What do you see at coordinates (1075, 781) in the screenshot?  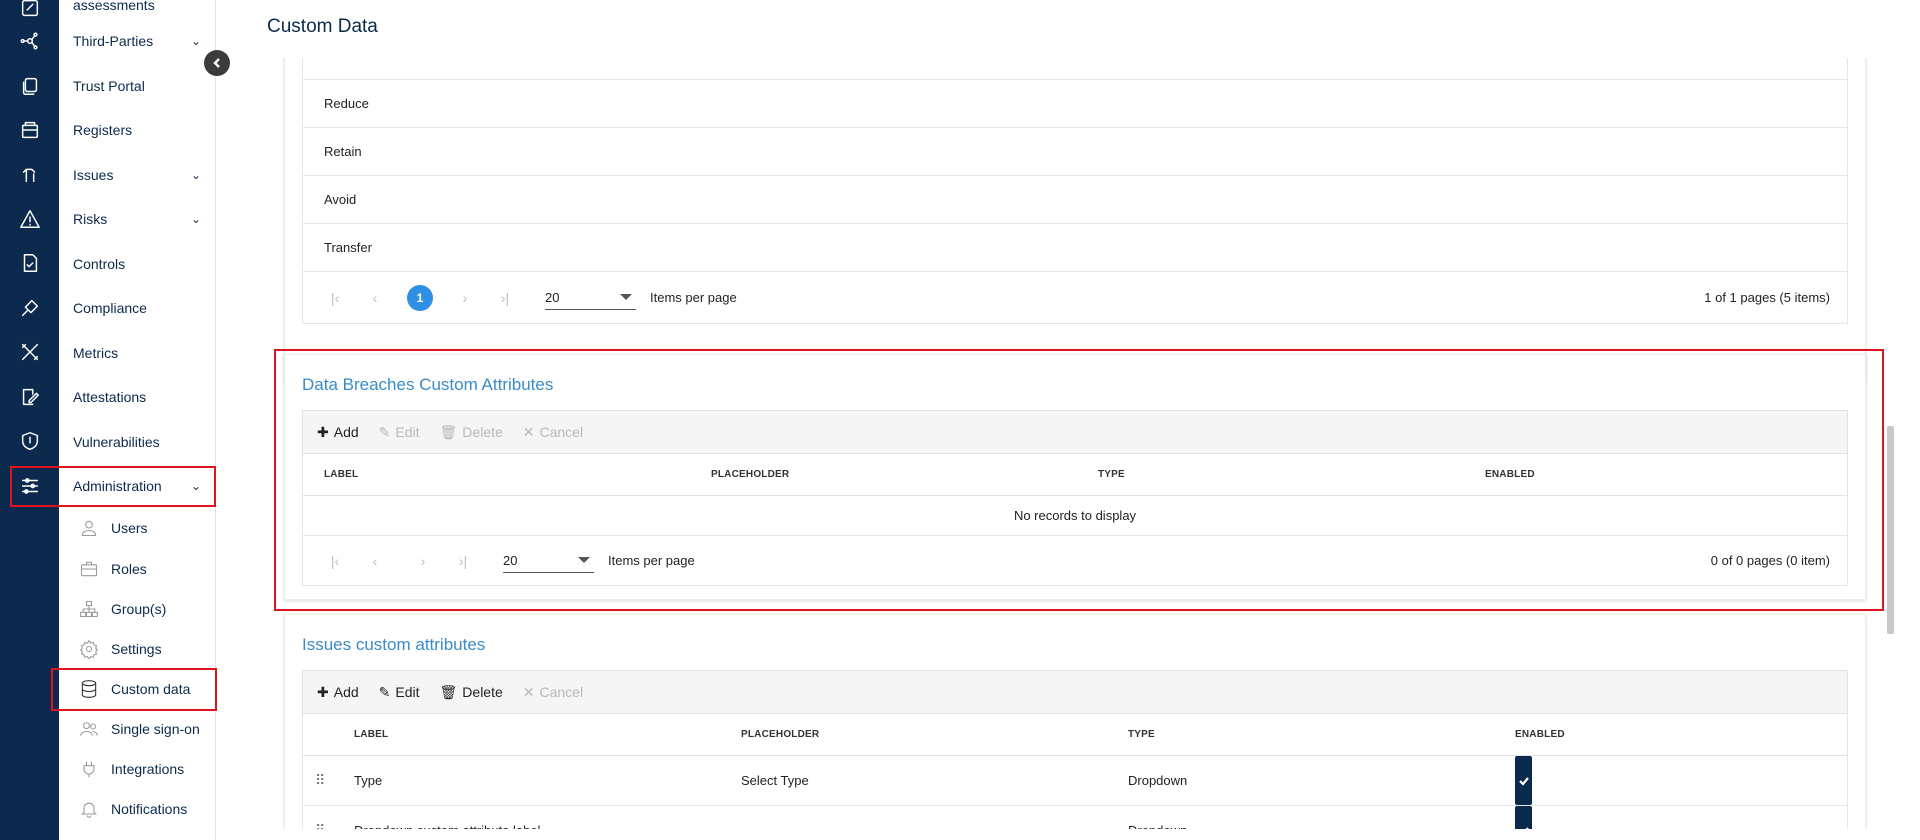 I see `table-row: ⠿ Type Select Type Dropdown` at bounding box center [1075, 781].